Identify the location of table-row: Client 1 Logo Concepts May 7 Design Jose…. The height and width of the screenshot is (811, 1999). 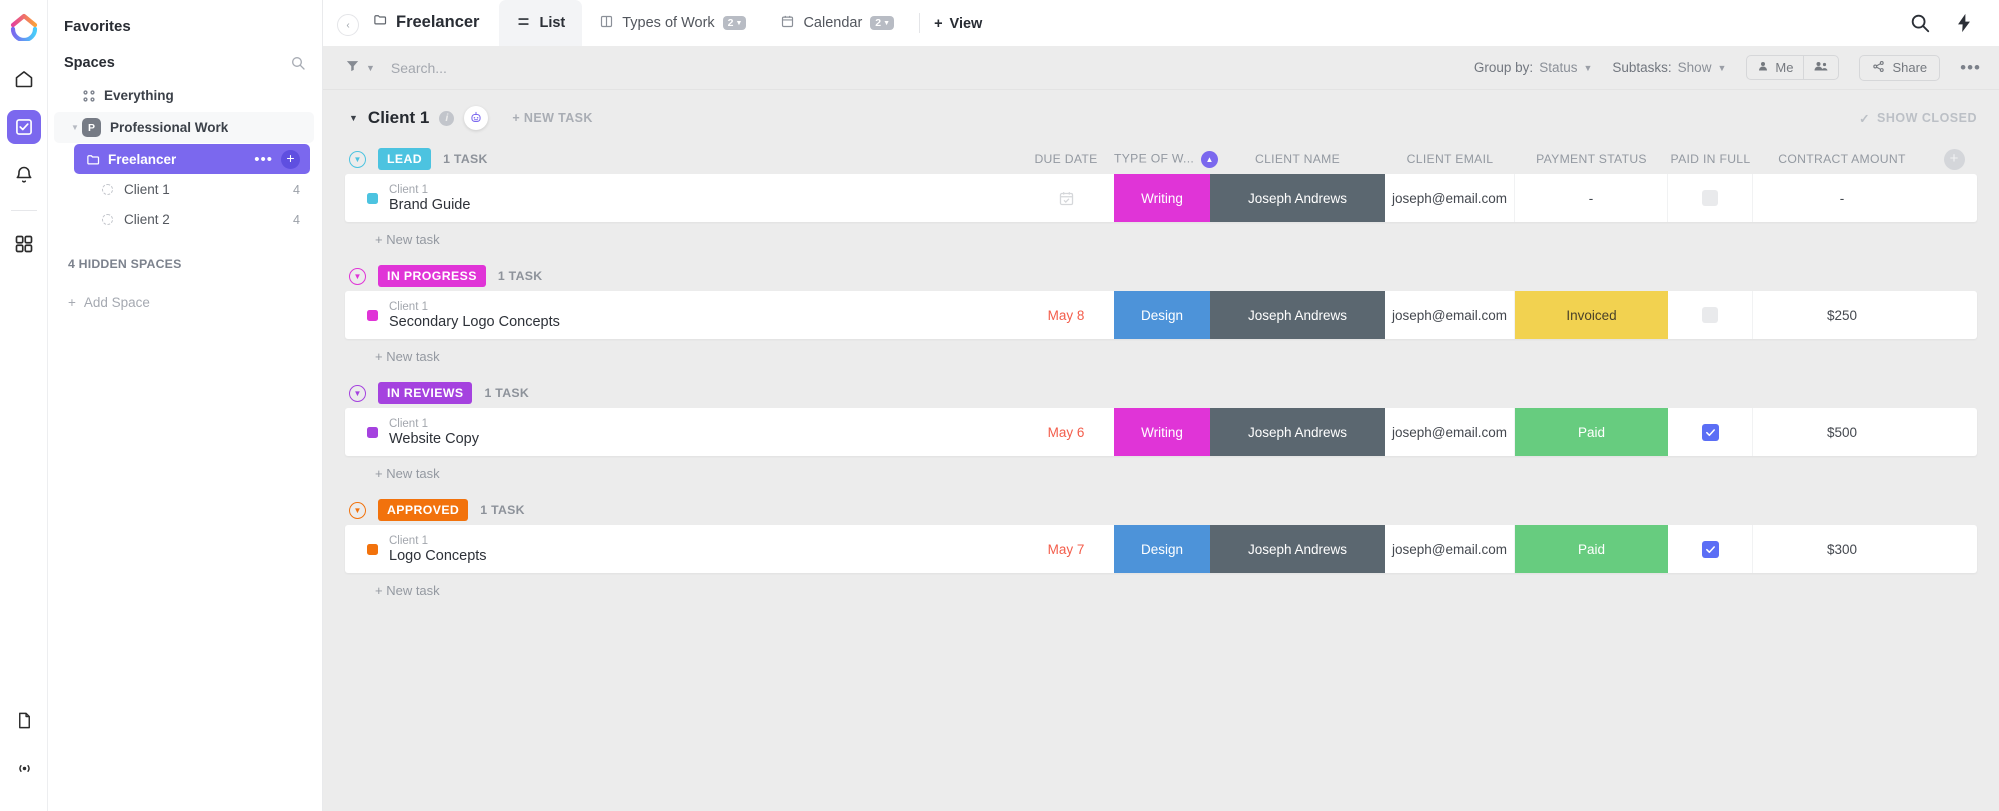
(1161, 549).